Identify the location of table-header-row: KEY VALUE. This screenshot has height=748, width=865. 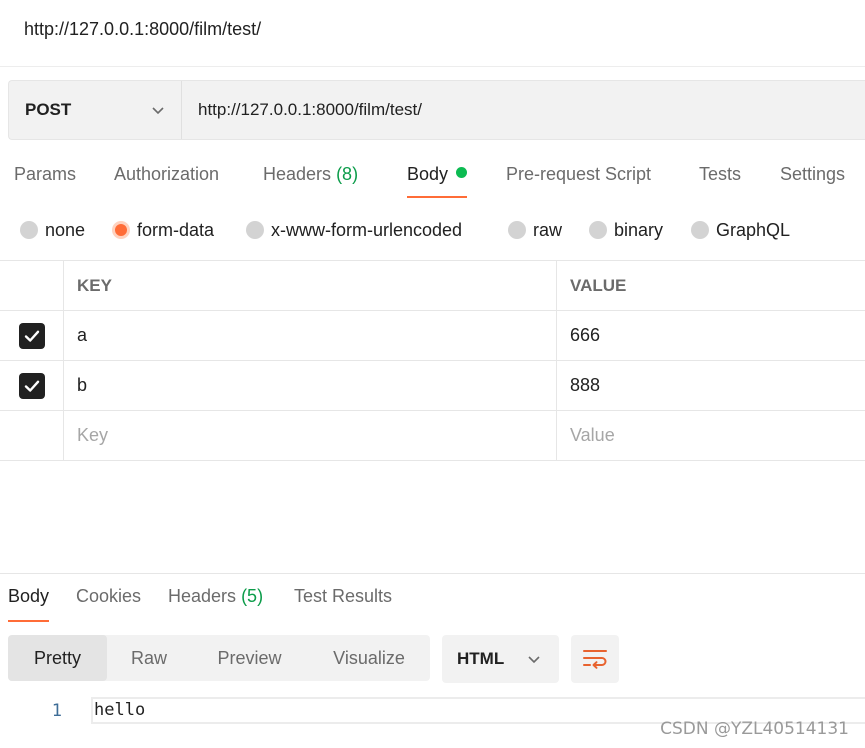
(432, 286).